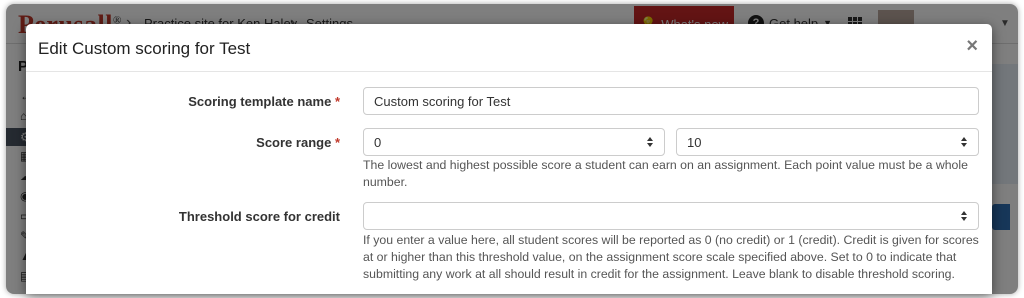 This screenshot has width=1024, height=298. Describe the element at coordinates (972, 46) in the screenshot. I see `close-button: ×` at that location.